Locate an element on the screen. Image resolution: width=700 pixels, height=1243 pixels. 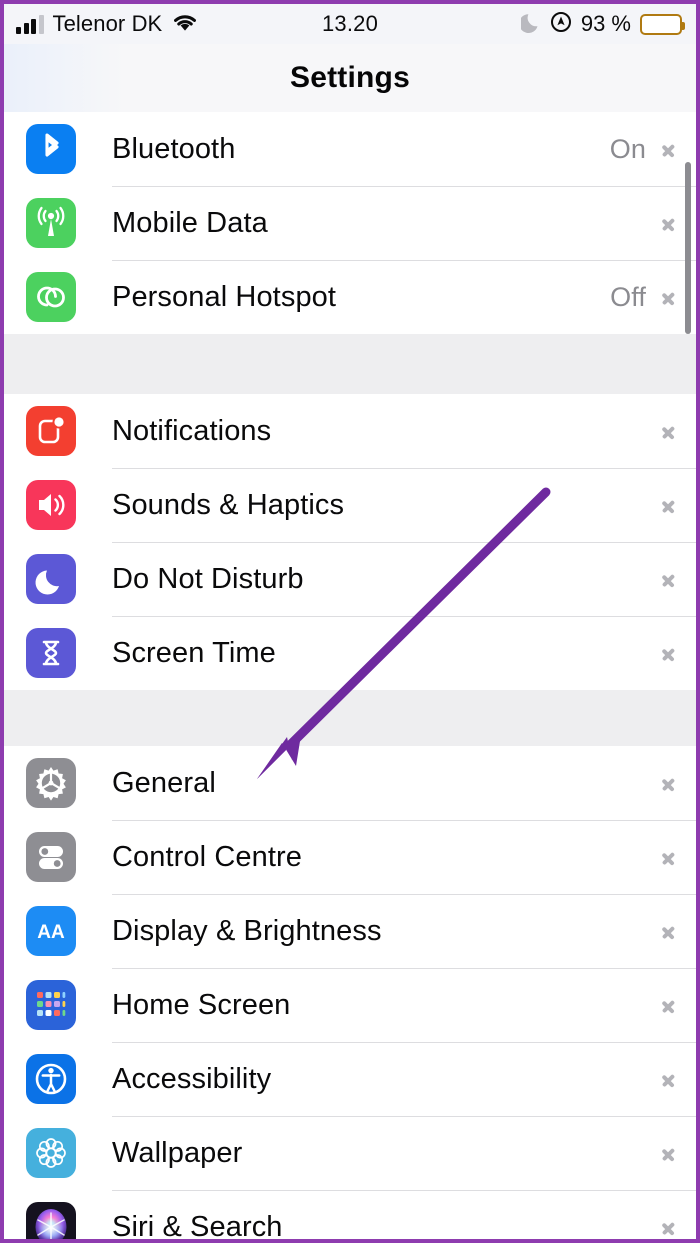
display-brightness-icon: AA is located at coordinates (51, 931).